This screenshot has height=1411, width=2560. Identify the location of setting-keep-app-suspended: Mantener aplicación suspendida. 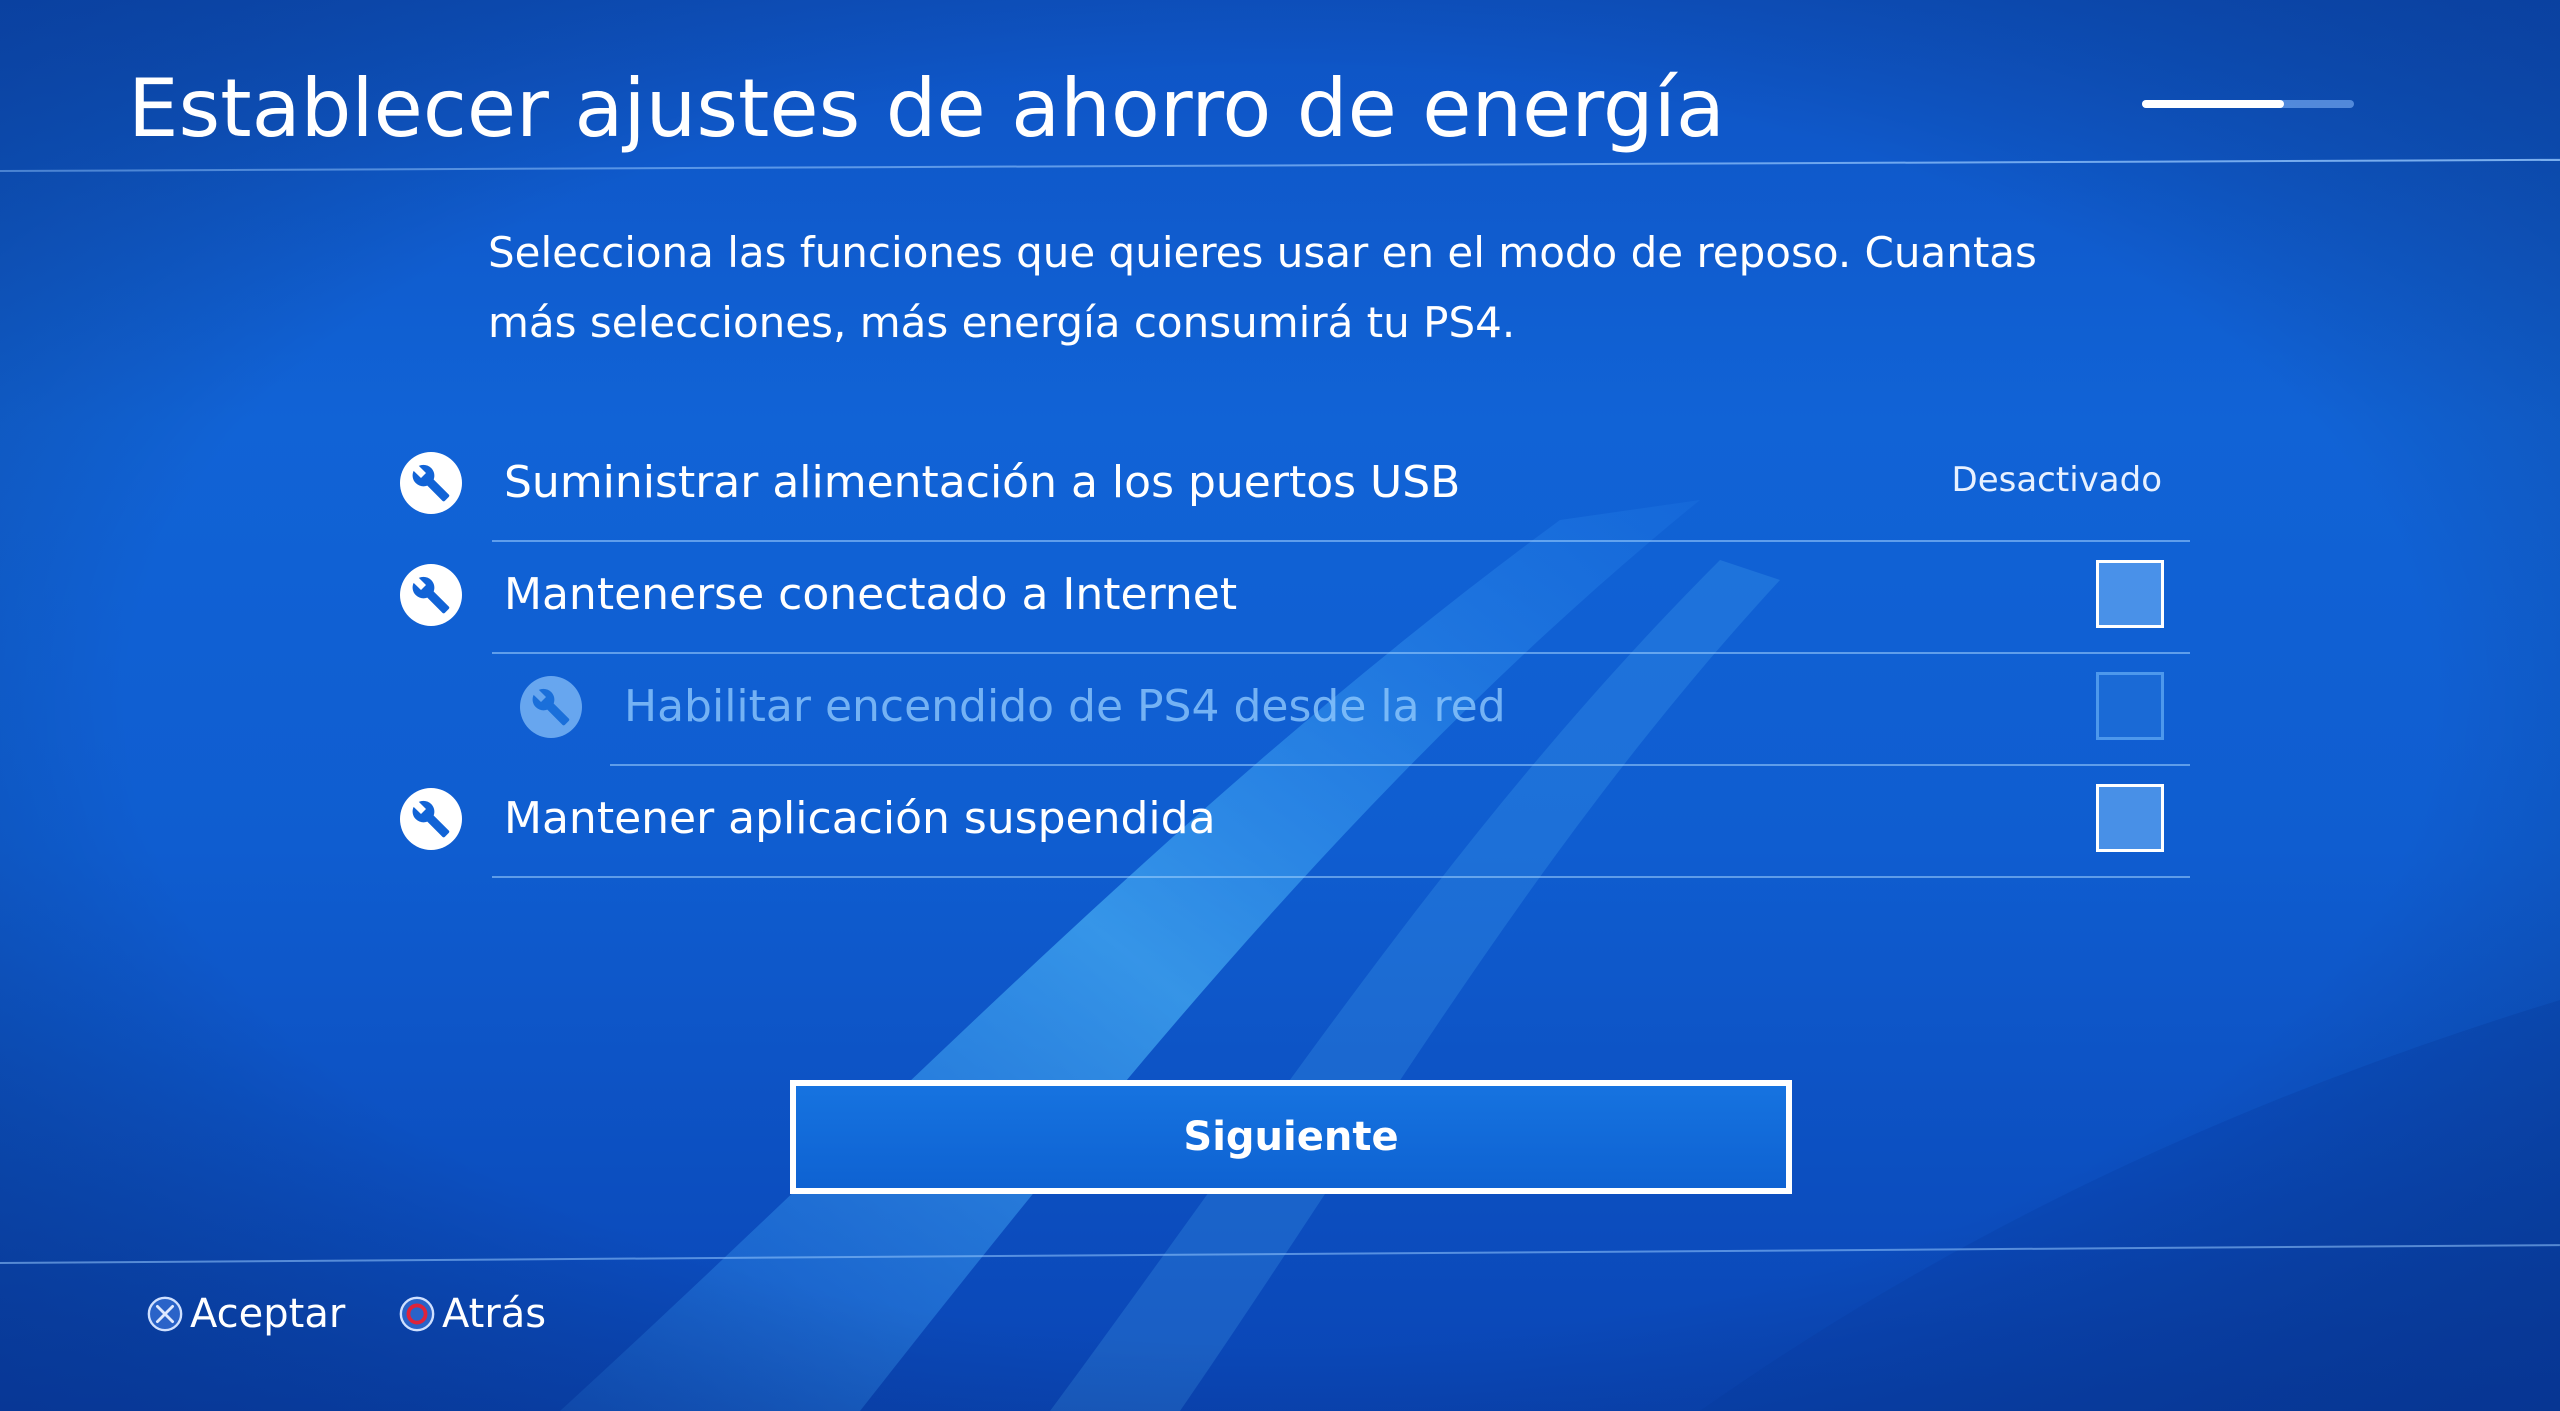
(1295, 822).